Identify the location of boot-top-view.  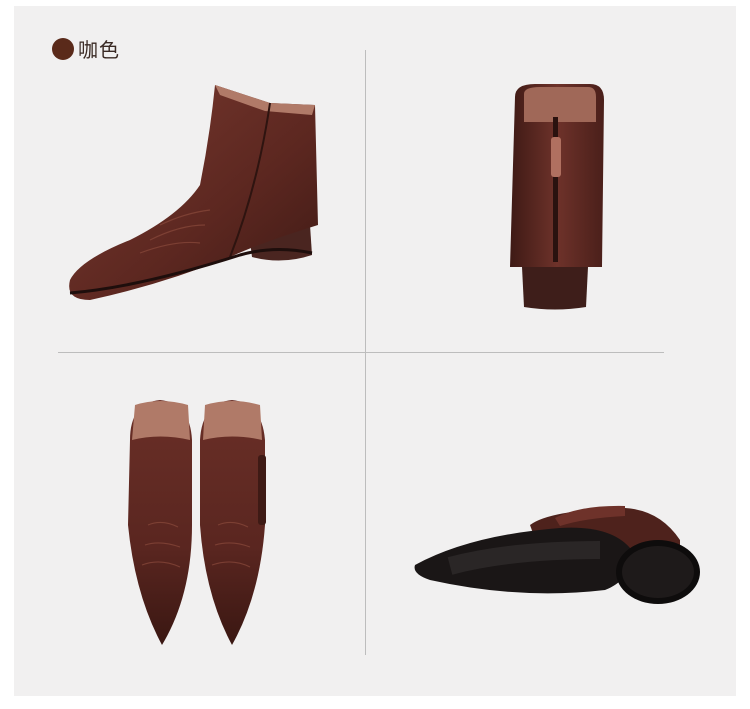
(197, 522).